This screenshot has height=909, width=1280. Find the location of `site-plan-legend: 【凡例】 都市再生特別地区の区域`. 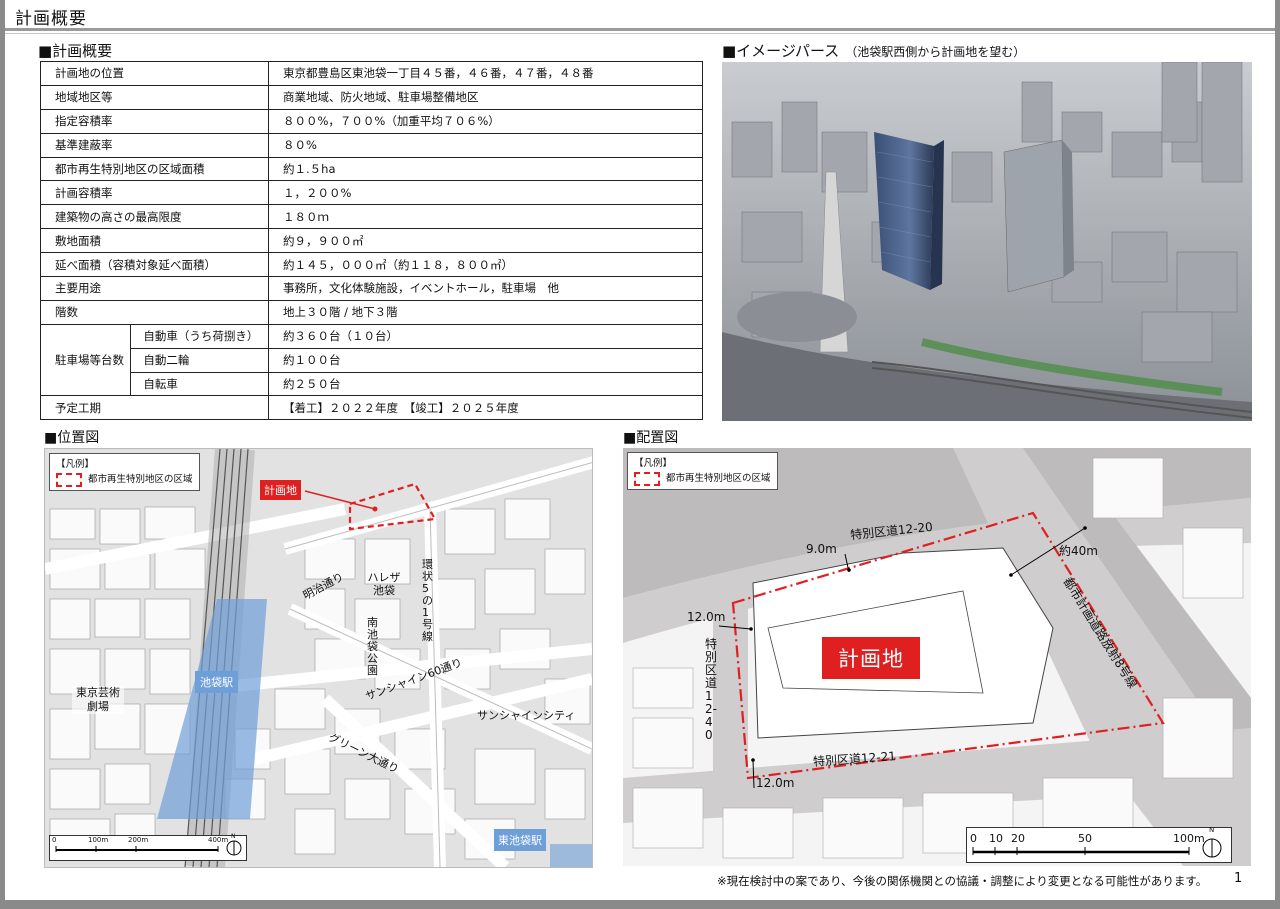

site-plan-legend: 【凡例】 都市再生特別地区の区域 is located at coordinates (702, 471).